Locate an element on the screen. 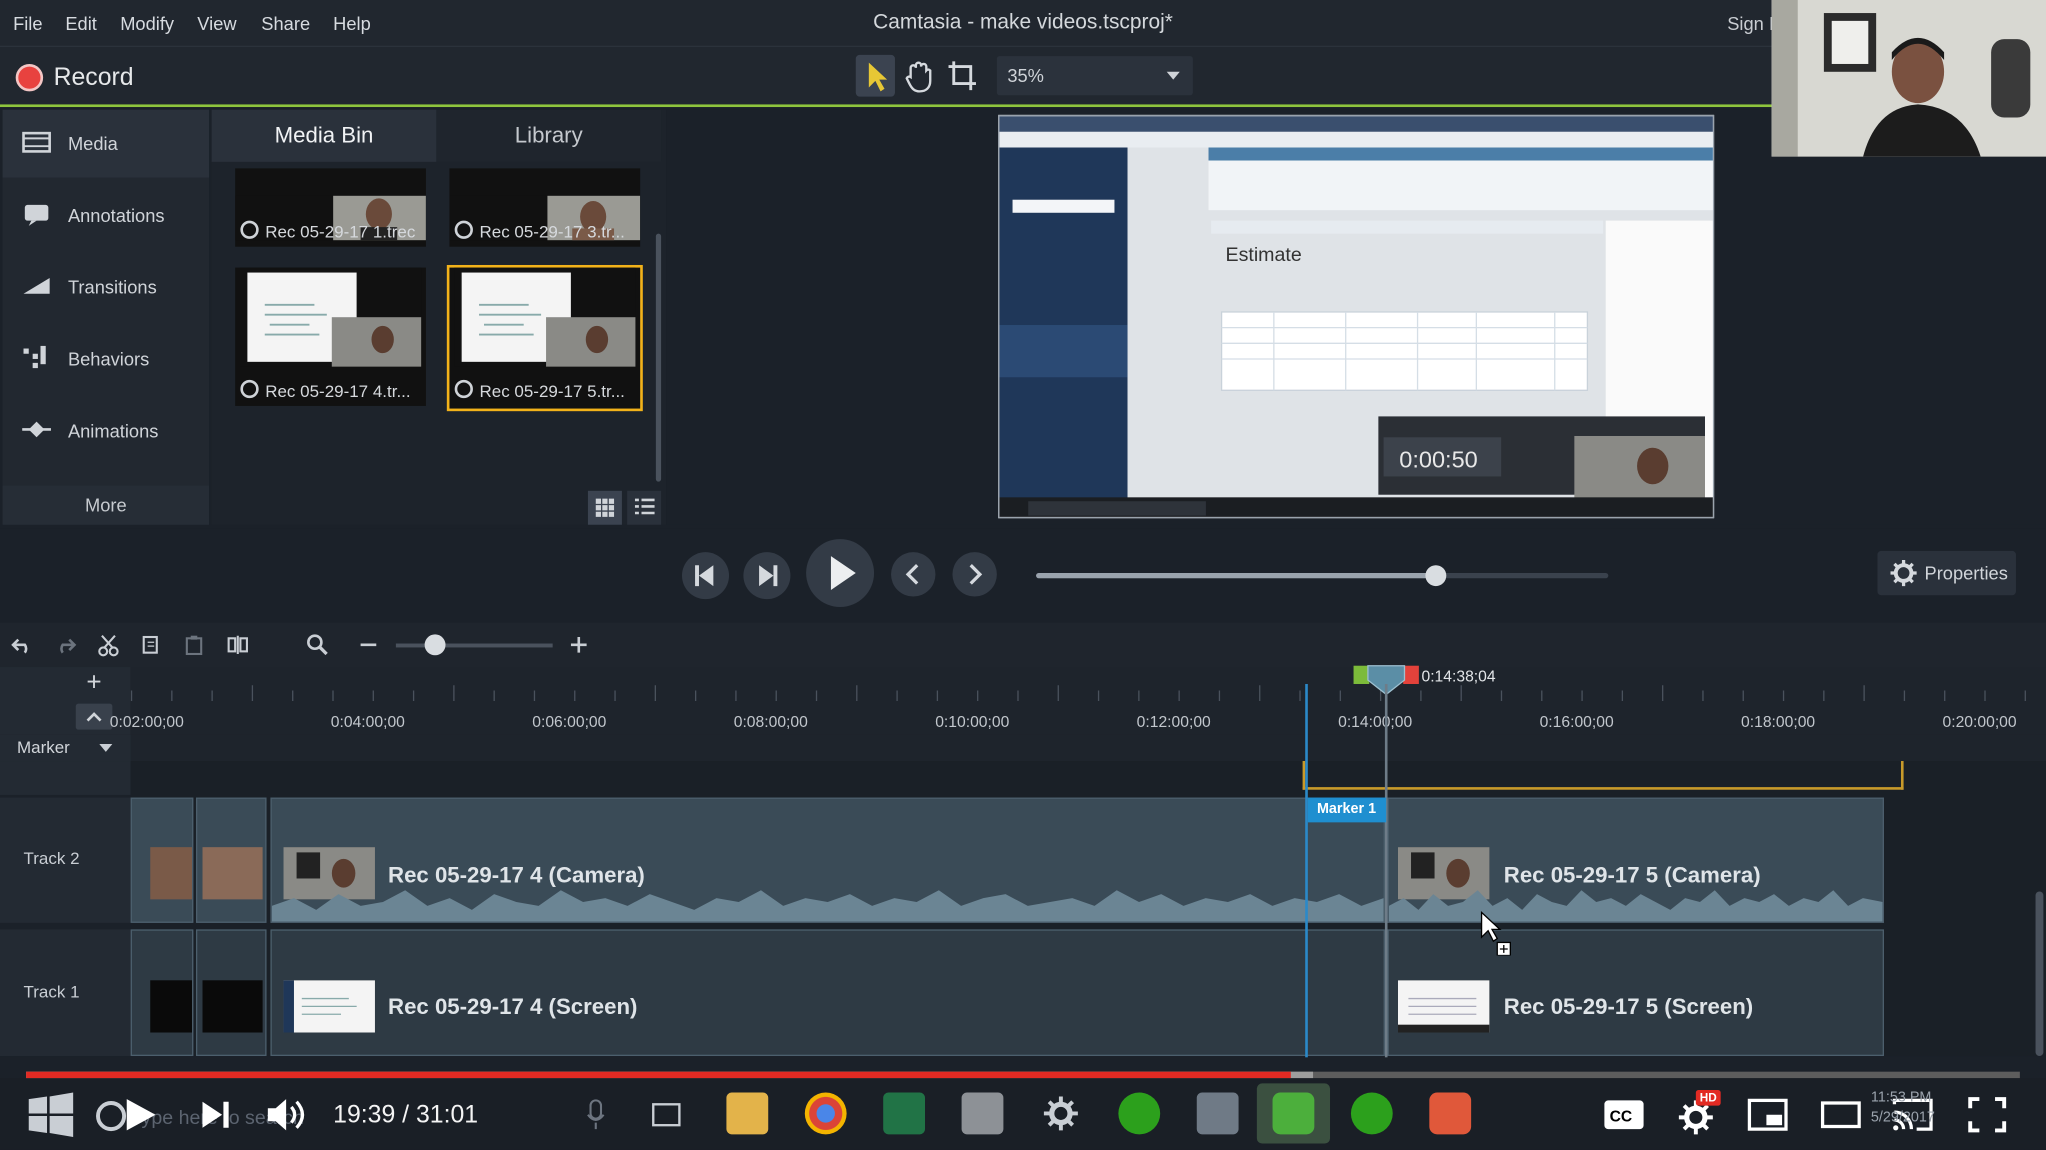  select-tool-button is located at coordinates (875, 75).